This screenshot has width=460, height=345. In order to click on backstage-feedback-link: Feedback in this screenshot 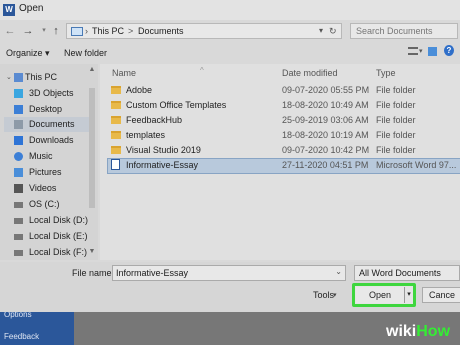, I will do `click(21, 336)`.